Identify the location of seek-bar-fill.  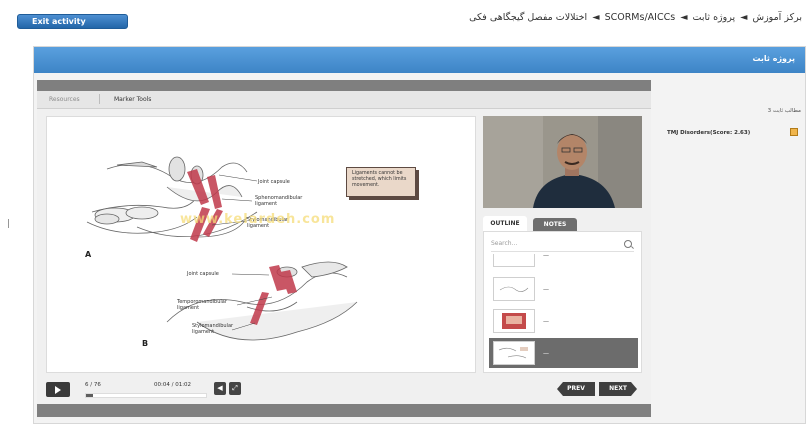
(90, 395).